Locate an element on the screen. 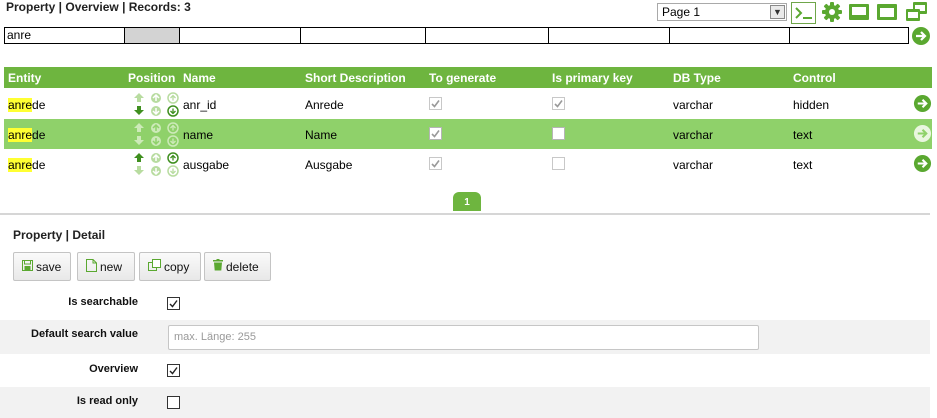 This screenshot has height=418, width=937. detail-title: Property | Detail is located at coordinates (59, 235).